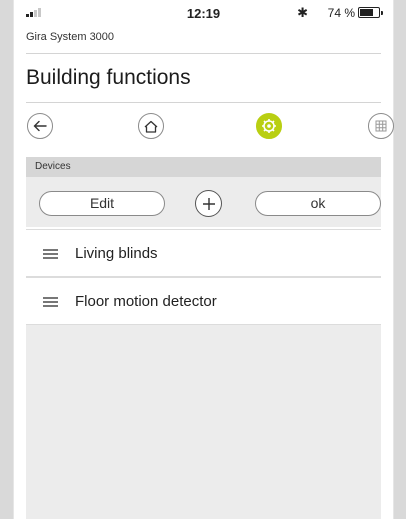 Image resolution: width=406 pixels, height=519 pixels. I want to click on system-name: Gira System 3000, so click(70, 37).